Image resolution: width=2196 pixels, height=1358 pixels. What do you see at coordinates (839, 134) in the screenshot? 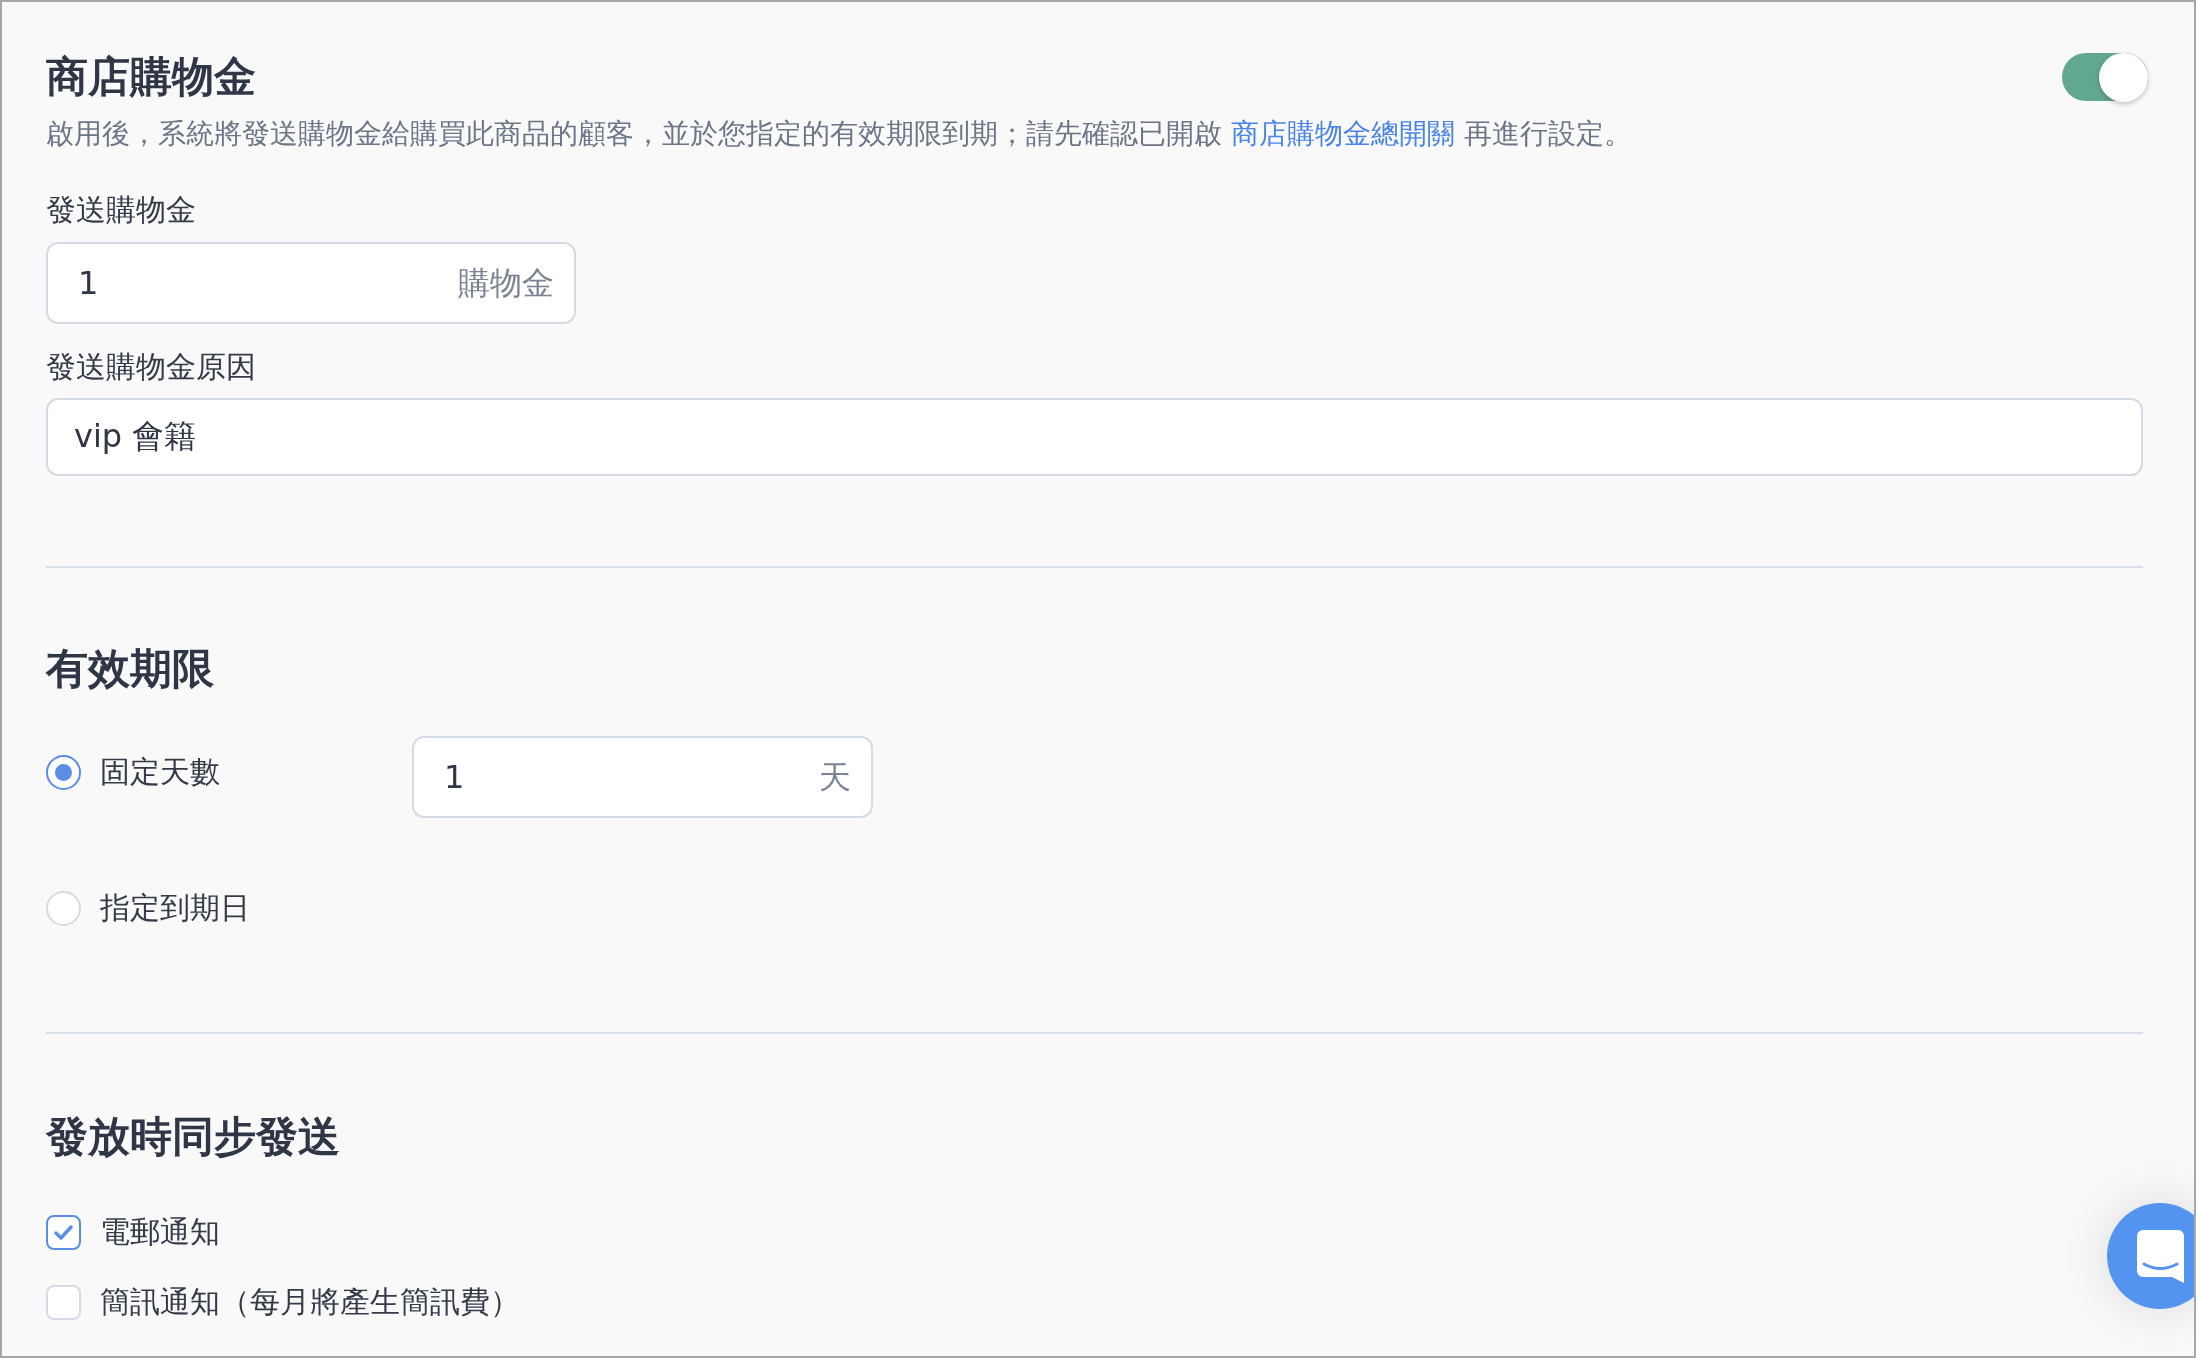
I see `description-text: 啟用後，系統將發送購物金給購買此商品的顧客，並於您指定的有效期限到期；請先確認已開啟 商店購物金總開關 再進行設定。` at bounding box center [839, 134].